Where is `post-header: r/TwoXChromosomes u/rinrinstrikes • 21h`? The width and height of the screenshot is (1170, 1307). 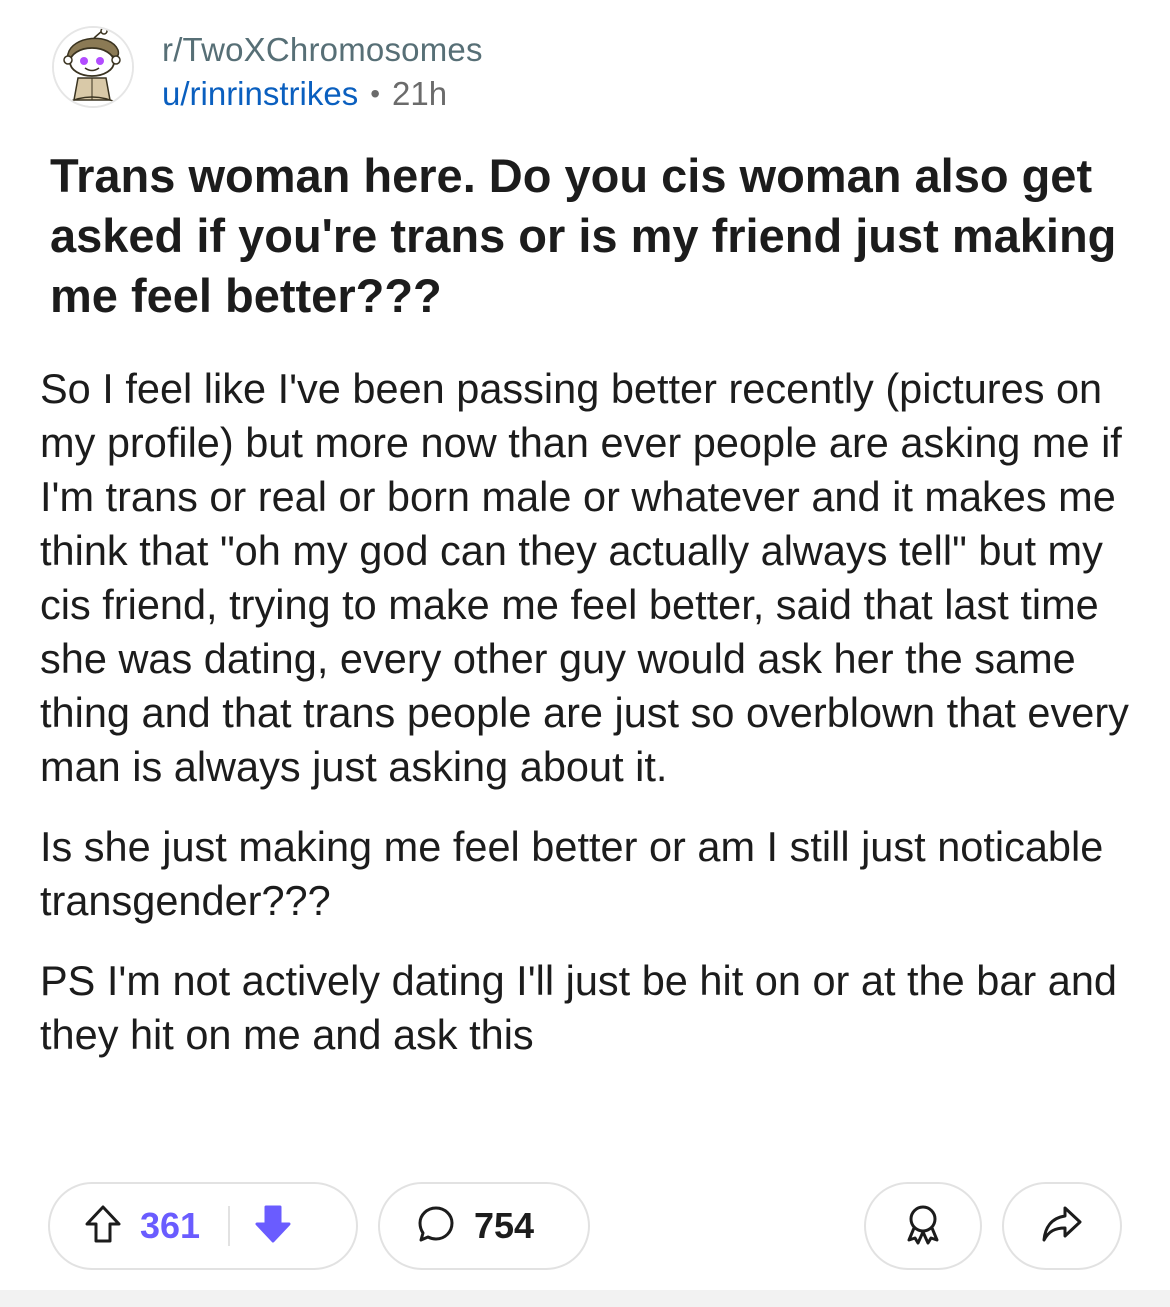
post-header: r/TwoXChromosomes u/rinrinstrikes • 21h is located at coordinates (267, 74).